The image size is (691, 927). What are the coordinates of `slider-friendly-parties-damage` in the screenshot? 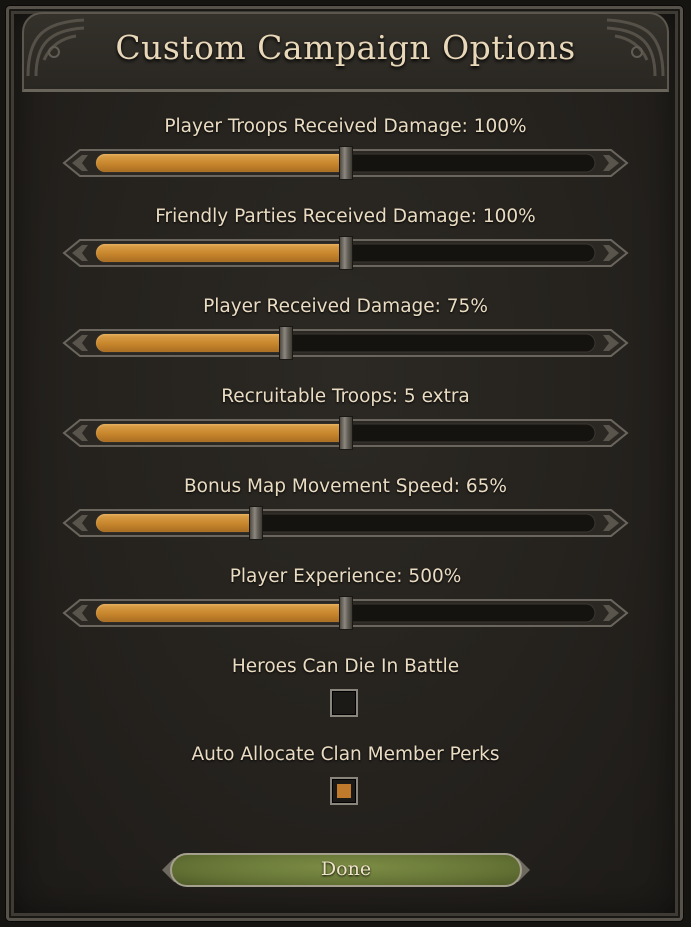 It's located at (345, 253).